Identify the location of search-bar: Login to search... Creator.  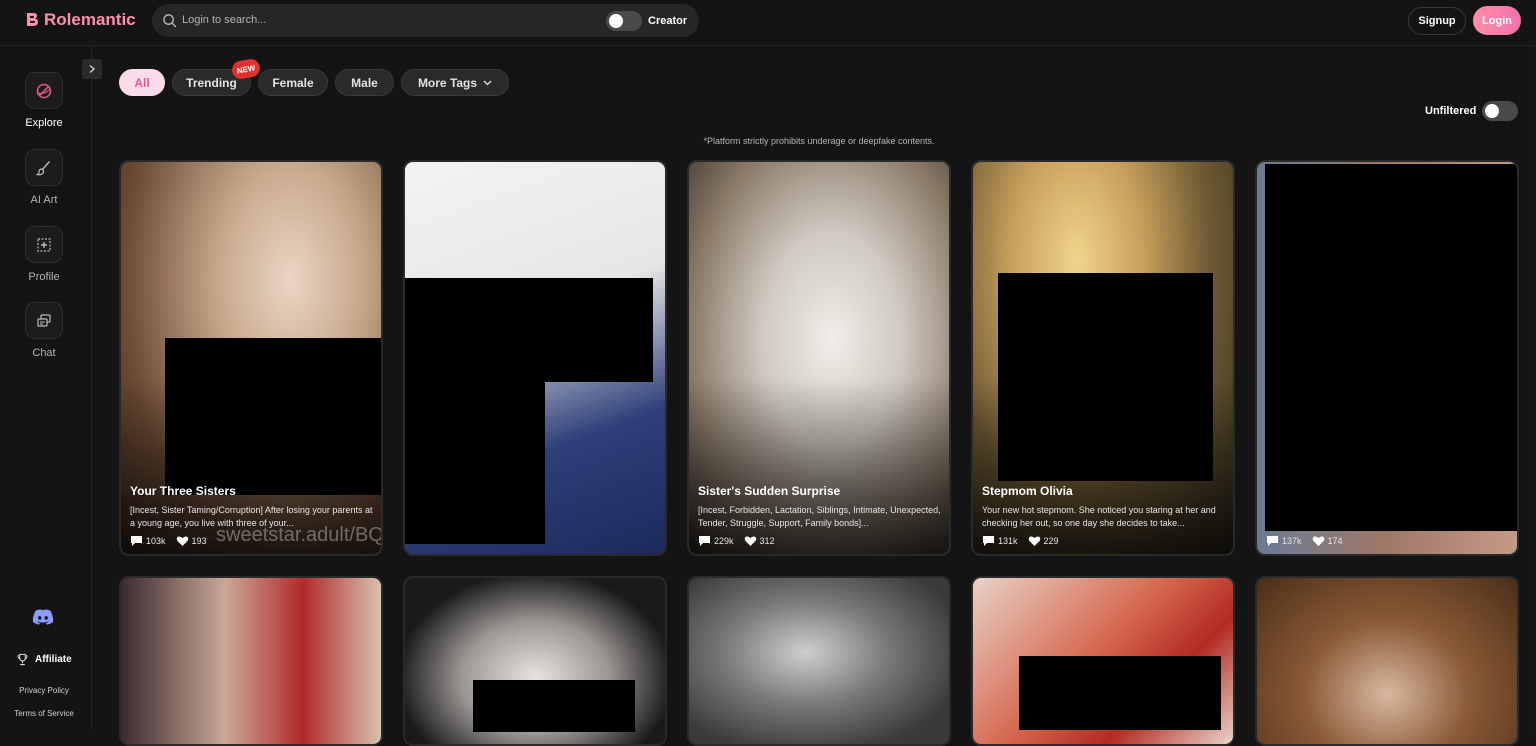
(425, 20).